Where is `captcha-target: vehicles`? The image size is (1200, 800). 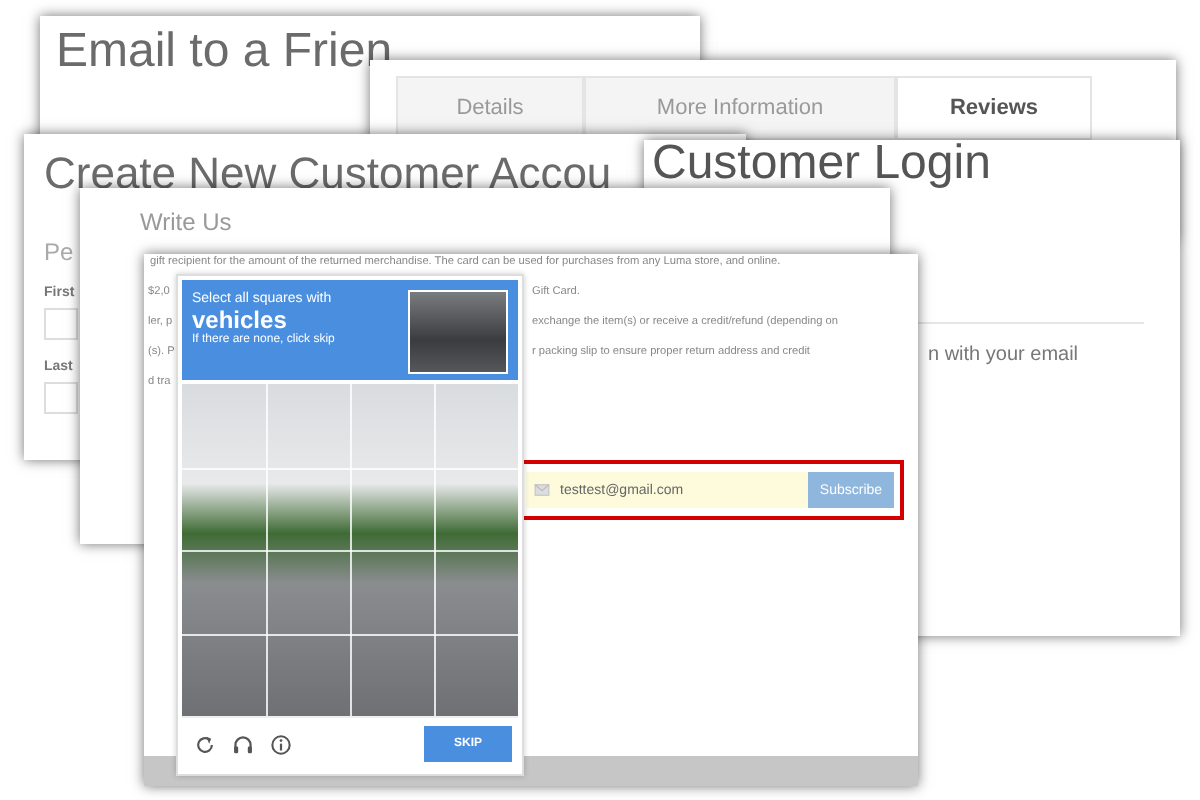
captcha-target: vehicles is located at coordinates (239, 320).